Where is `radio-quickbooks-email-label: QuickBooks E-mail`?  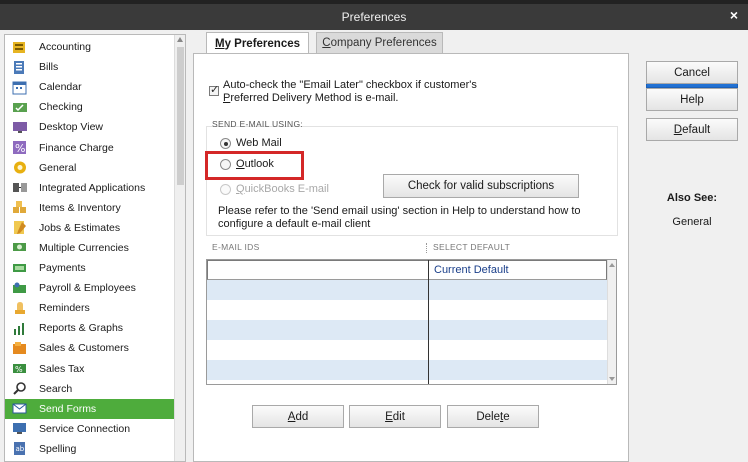
radio-quickbooks-email-label: QuickBooks E-mail is located at coordinates (282, 189).